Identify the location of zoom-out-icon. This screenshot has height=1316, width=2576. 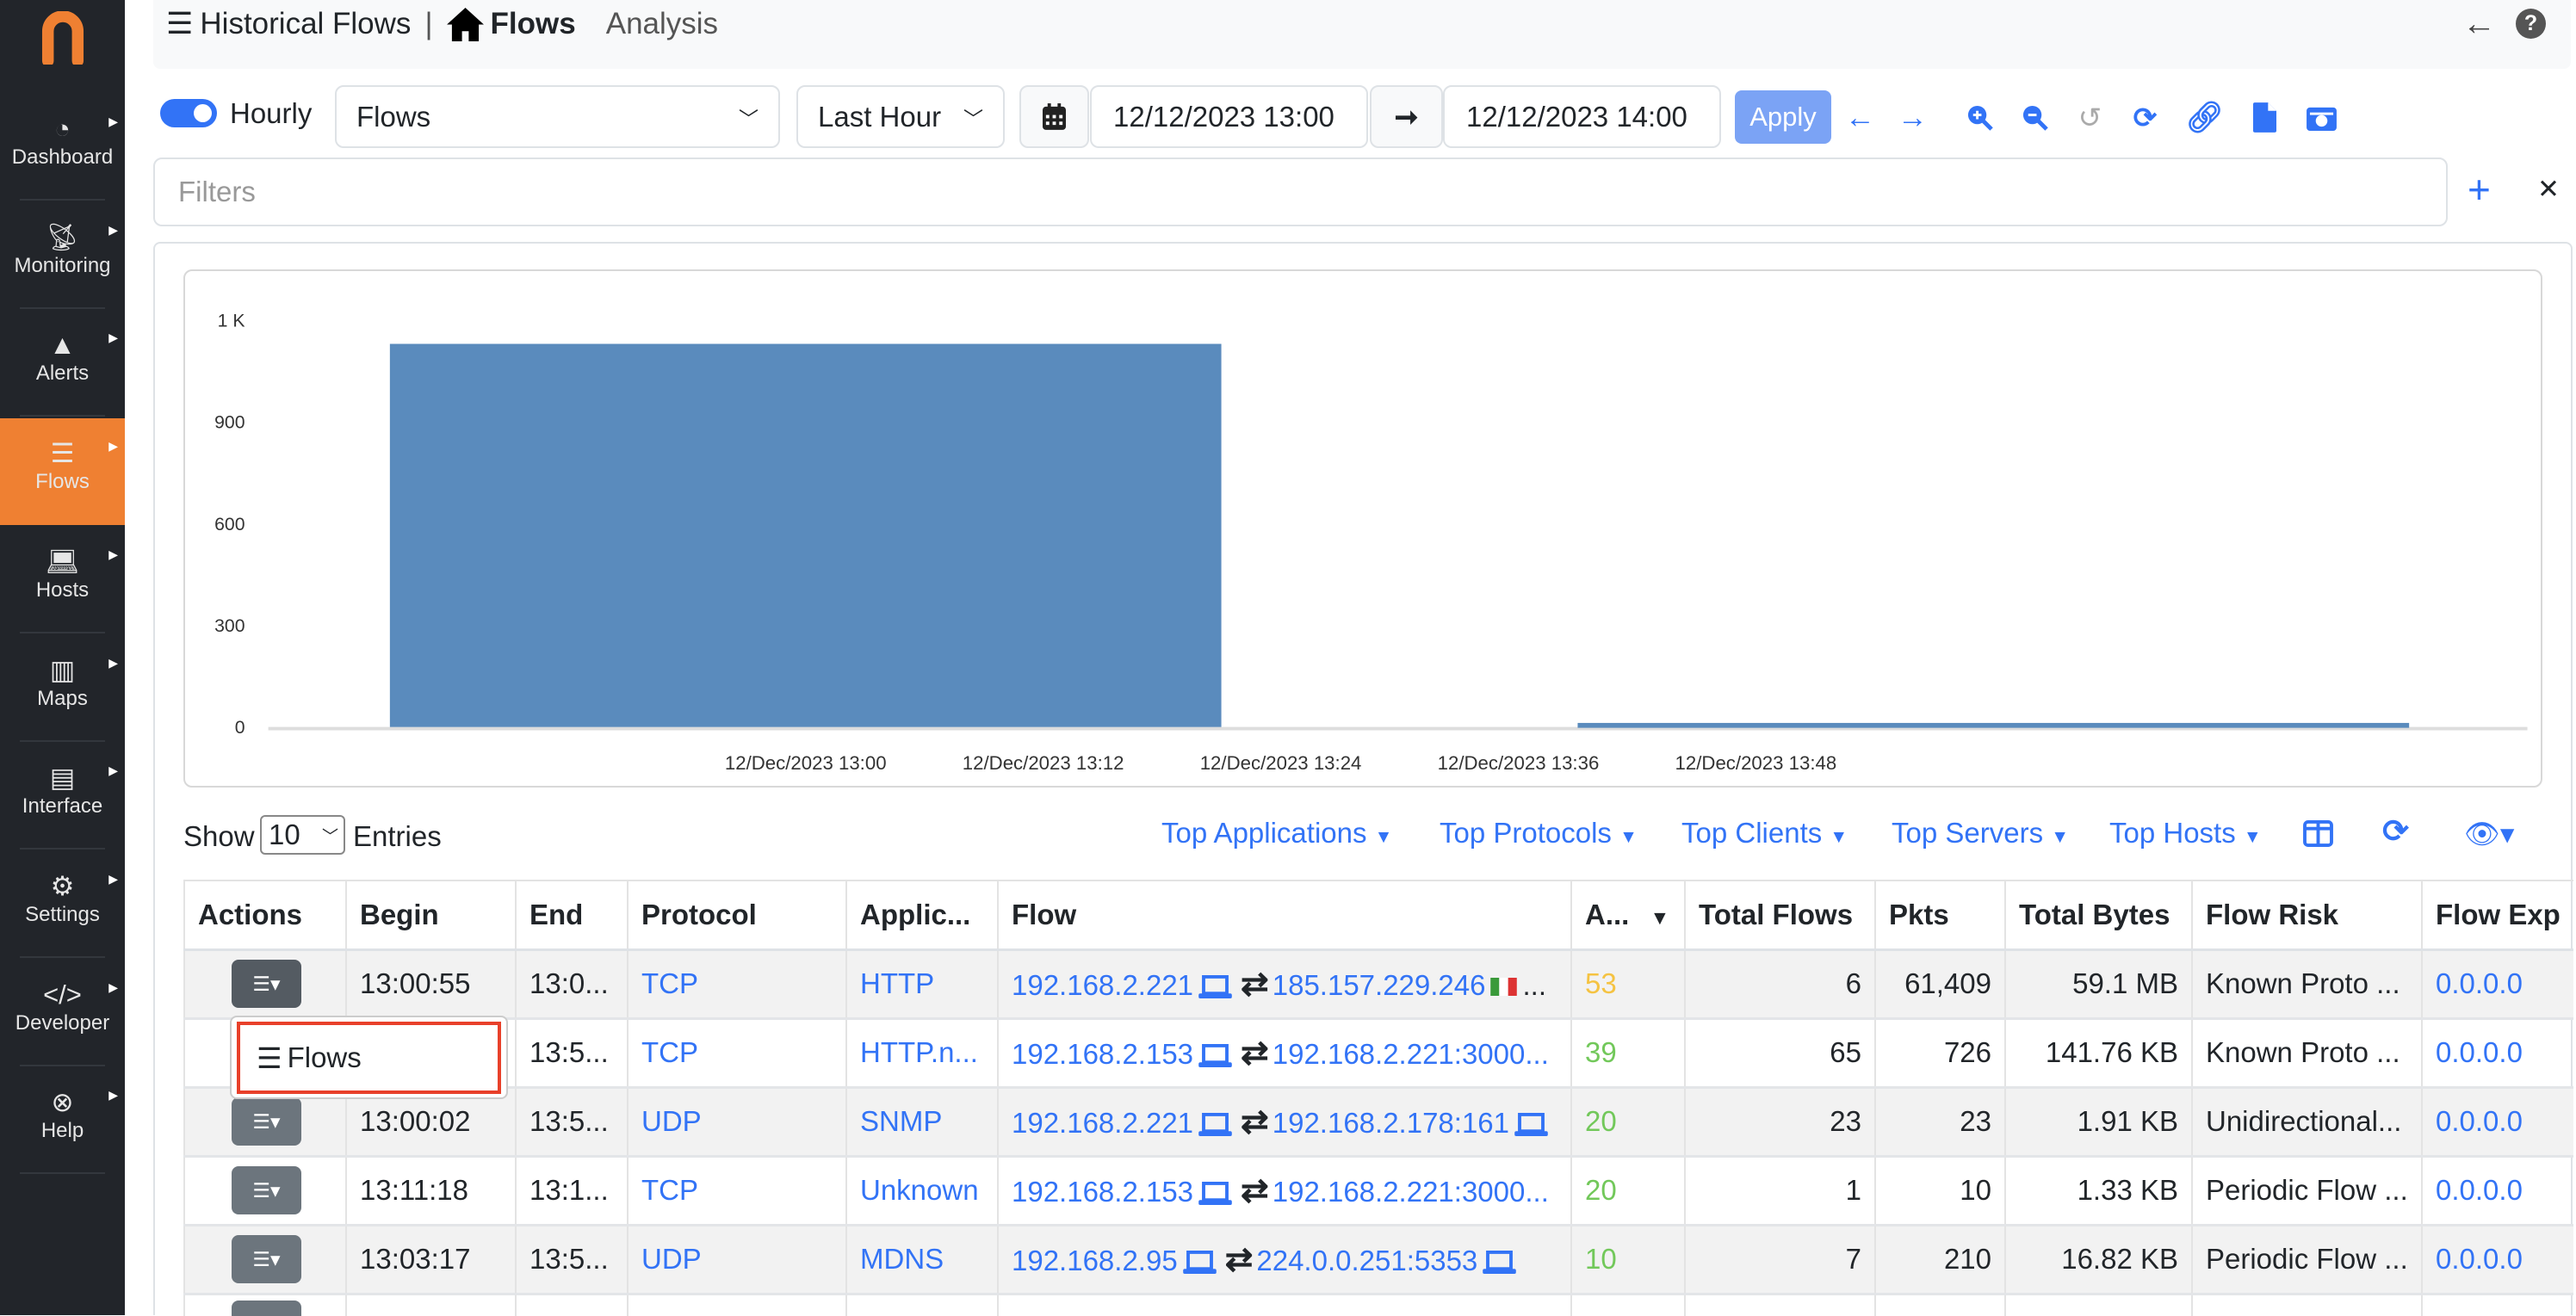
(2035, 117).